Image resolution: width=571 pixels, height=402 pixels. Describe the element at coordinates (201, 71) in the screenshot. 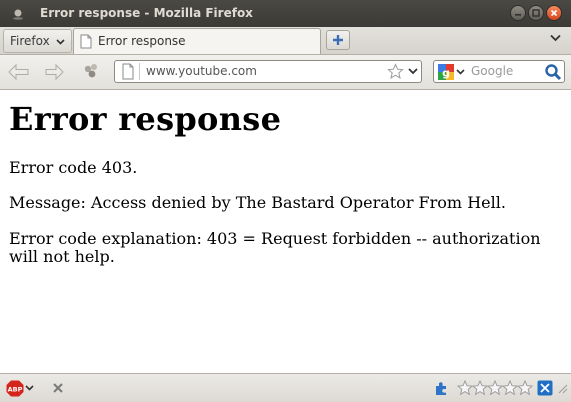

I see `url-text: www.youtube.com` at that location.